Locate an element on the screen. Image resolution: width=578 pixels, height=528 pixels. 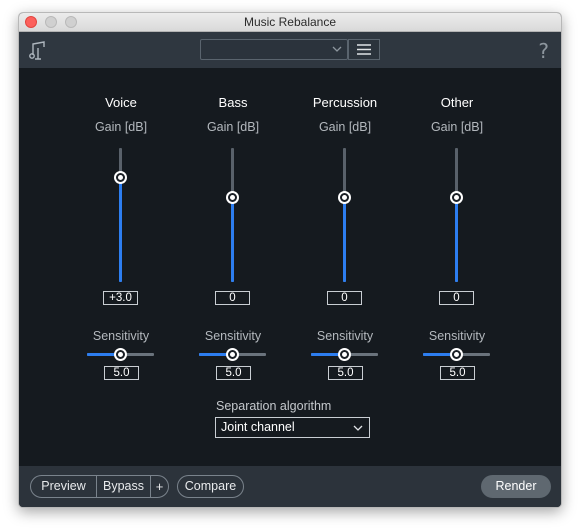
maximize-window-button is located at coordinates (71, 22).